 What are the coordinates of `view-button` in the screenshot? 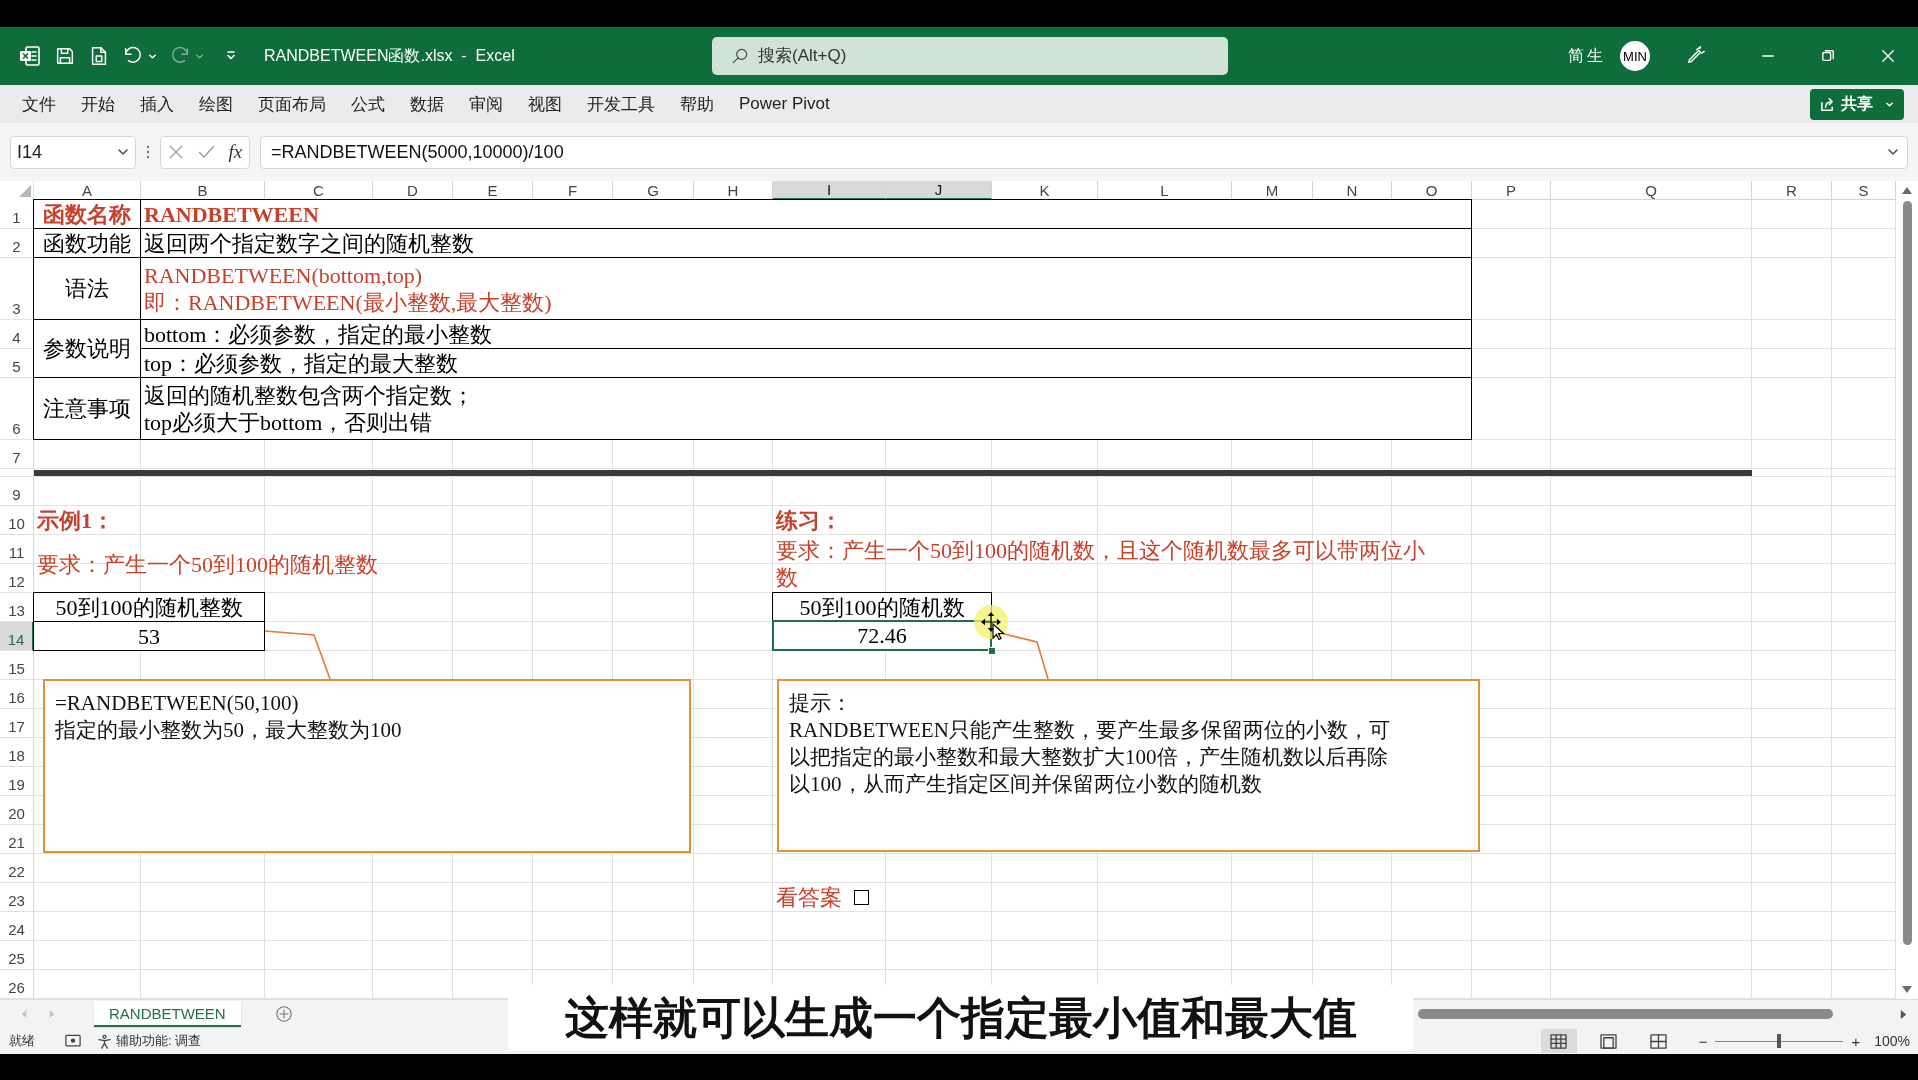 It's located at (1558, 1041).